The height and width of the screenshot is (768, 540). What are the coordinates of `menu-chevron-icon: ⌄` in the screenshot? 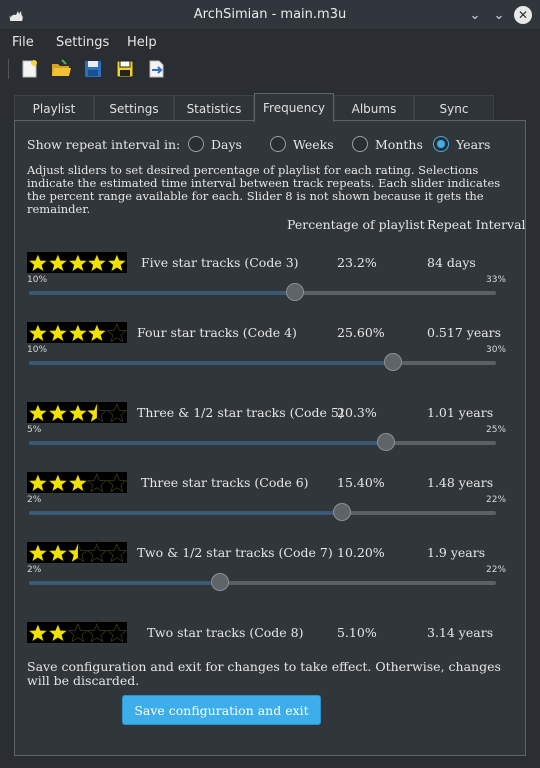 It's located at (475, 15).